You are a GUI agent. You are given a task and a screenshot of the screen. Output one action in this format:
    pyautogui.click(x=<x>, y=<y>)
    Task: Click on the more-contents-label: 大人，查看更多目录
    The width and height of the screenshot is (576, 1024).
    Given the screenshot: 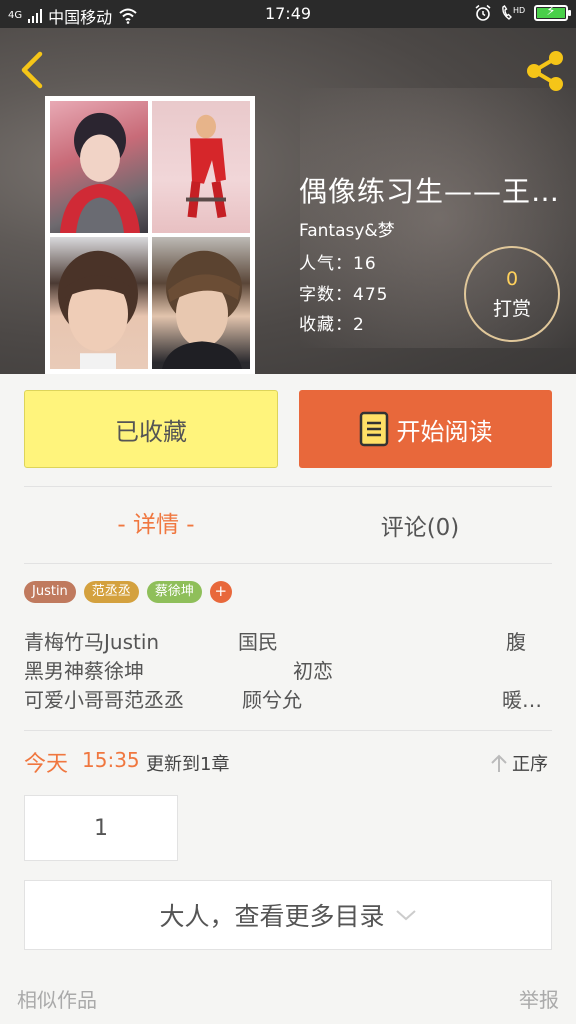 What is the action you would take?
    pyautogui.click(x=272, y=916)
    